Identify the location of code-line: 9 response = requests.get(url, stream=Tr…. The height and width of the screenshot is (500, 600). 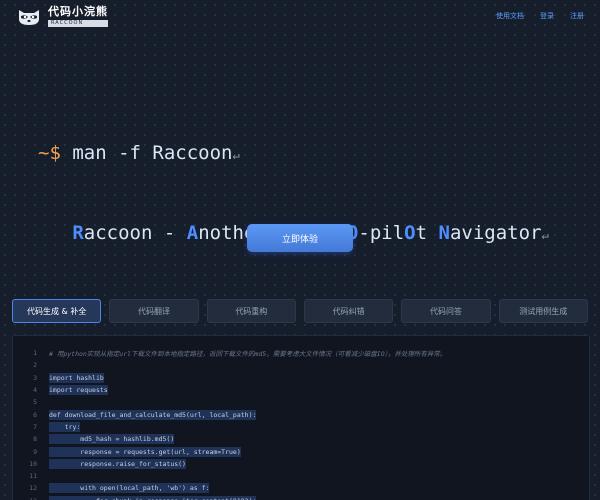
(301, 451).